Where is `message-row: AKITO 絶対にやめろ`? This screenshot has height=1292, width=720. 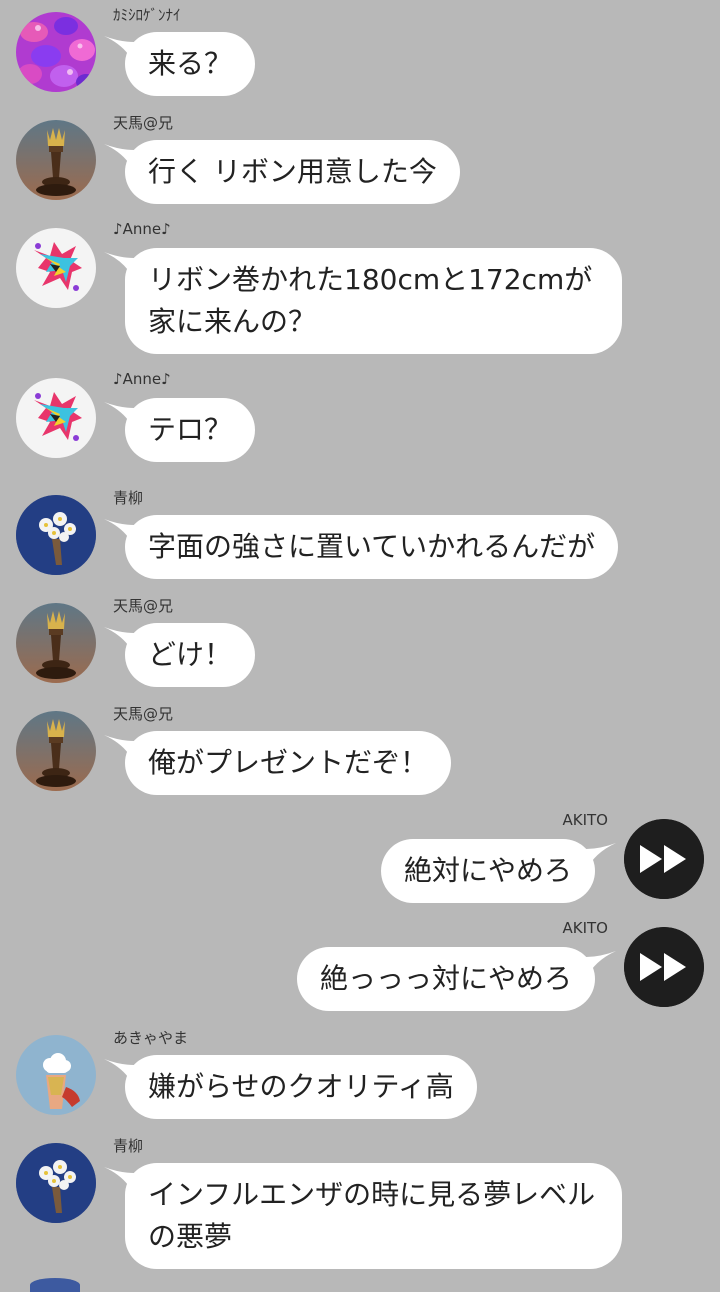 message-row: AKITO 絶対にやめろ is located at coordinates (360, 861).